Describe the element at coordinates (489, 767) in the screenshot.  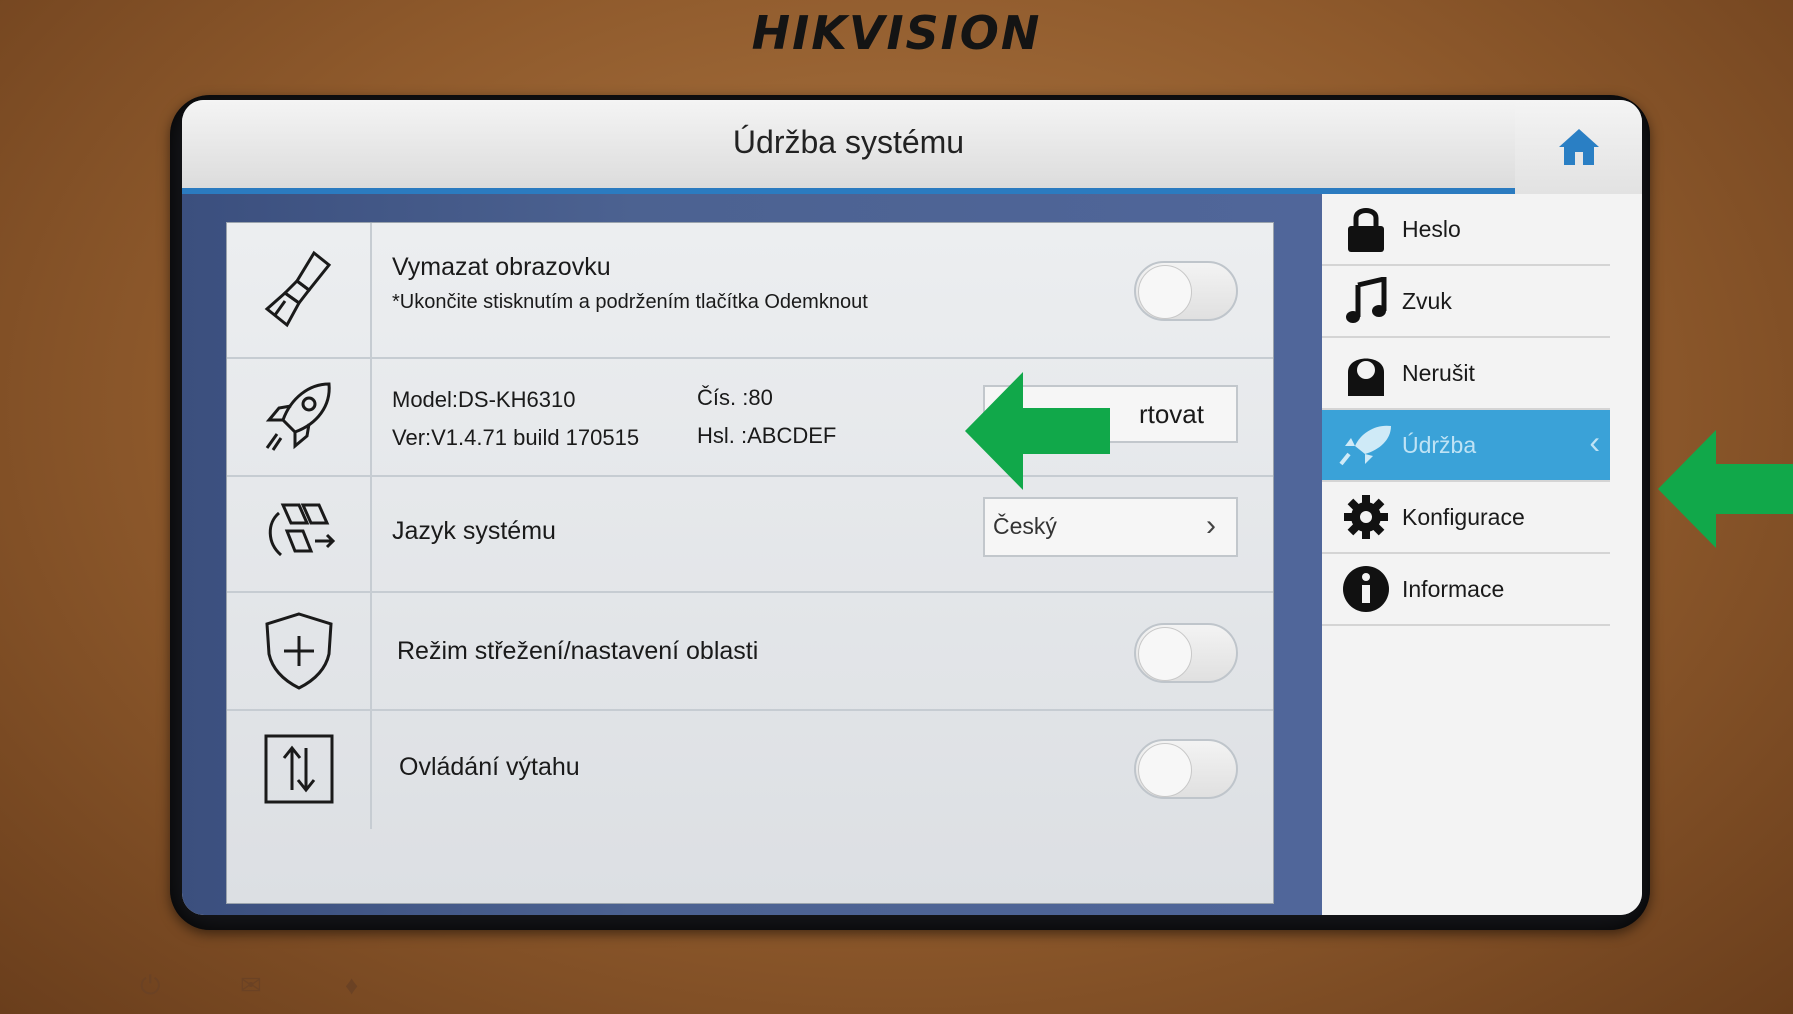
I see `elevator-label: Ovládání výtahu` at that location.